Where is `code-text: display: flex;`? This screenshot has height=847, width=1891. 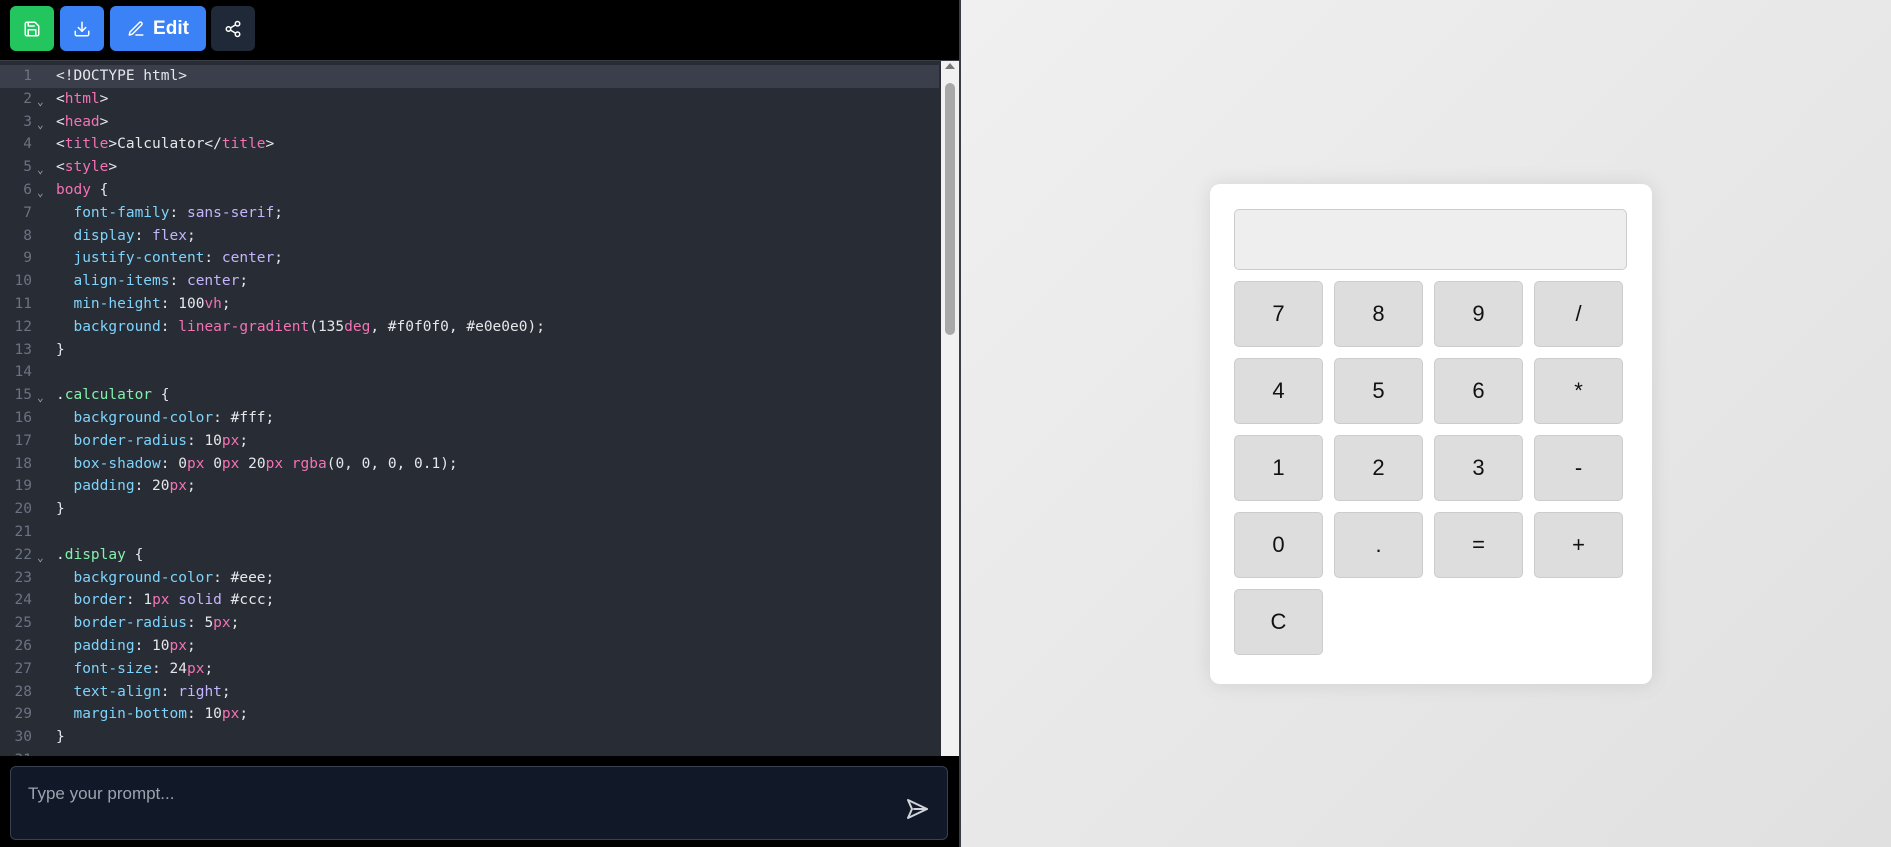
code-text: display: flex; is located at coordinates (126, 236).